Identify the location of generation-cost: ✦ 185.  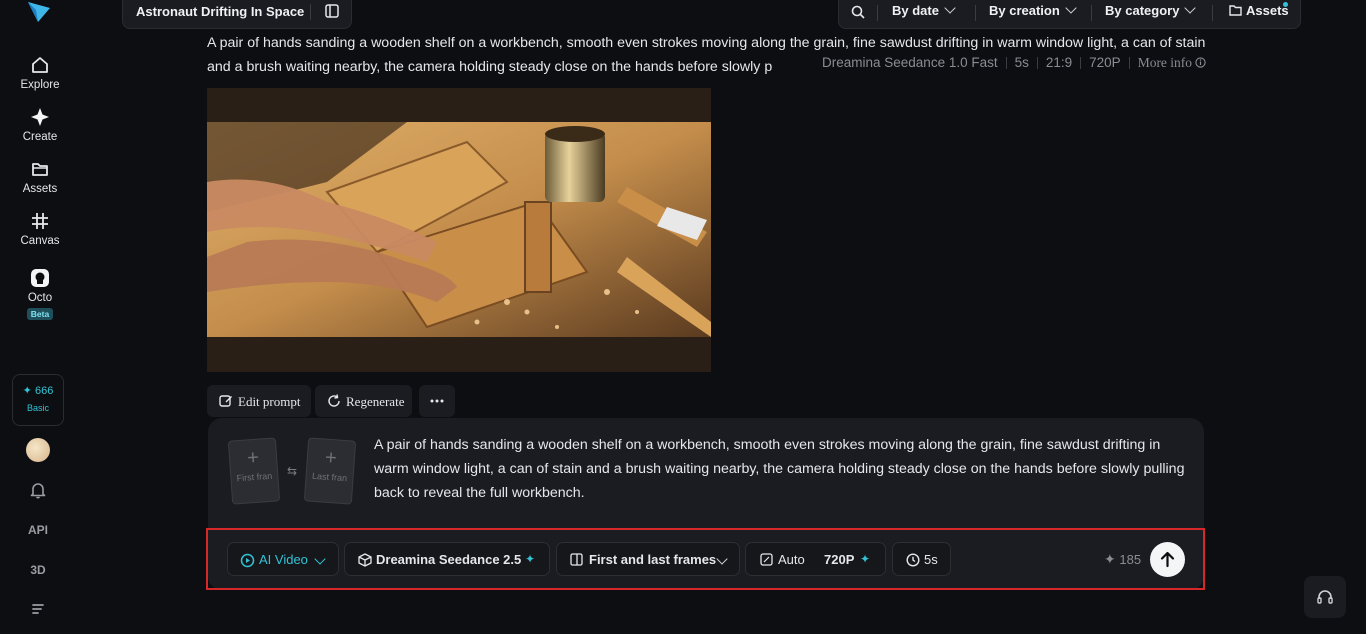
(1123, 559).